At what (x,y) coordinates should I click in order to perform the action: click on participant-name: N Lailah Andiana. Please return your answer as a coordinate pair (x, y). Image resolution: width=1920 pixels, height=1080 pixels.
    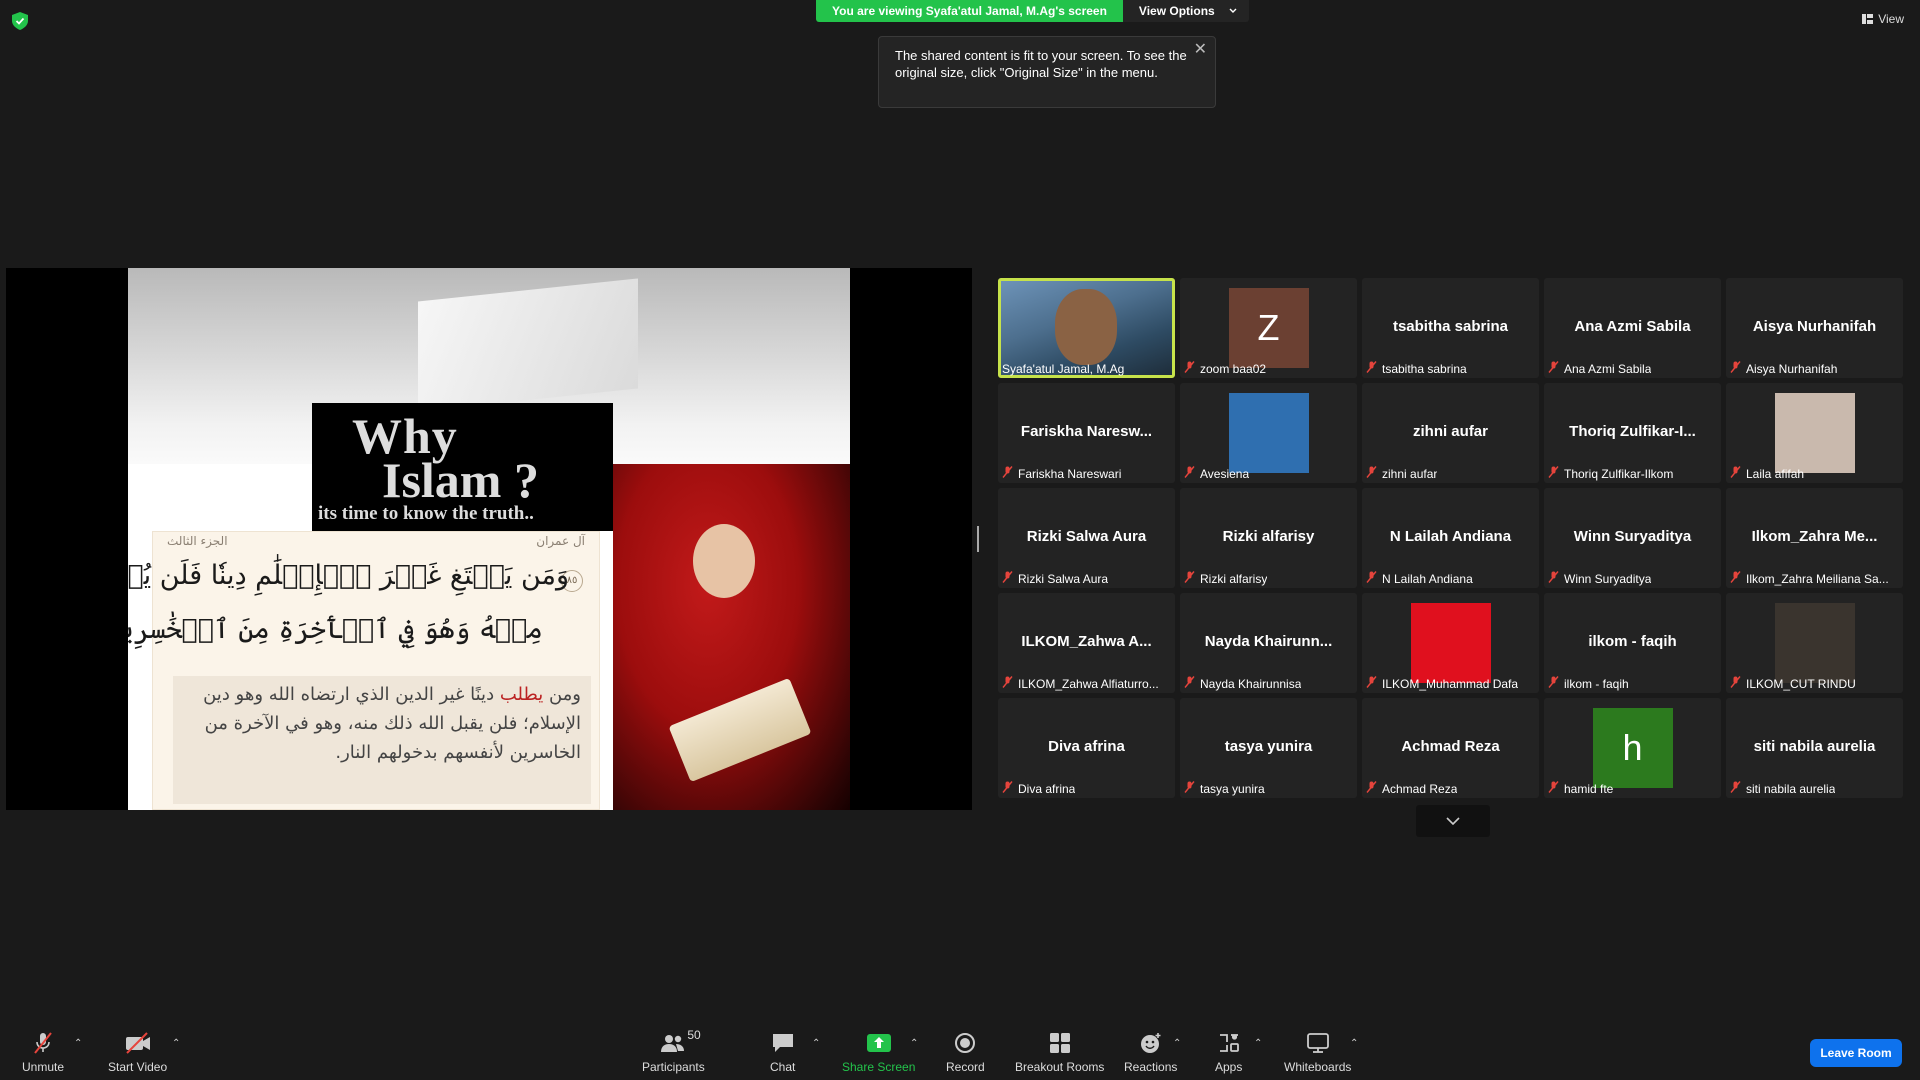
    Looking at the image, I should click on (1427, 578).